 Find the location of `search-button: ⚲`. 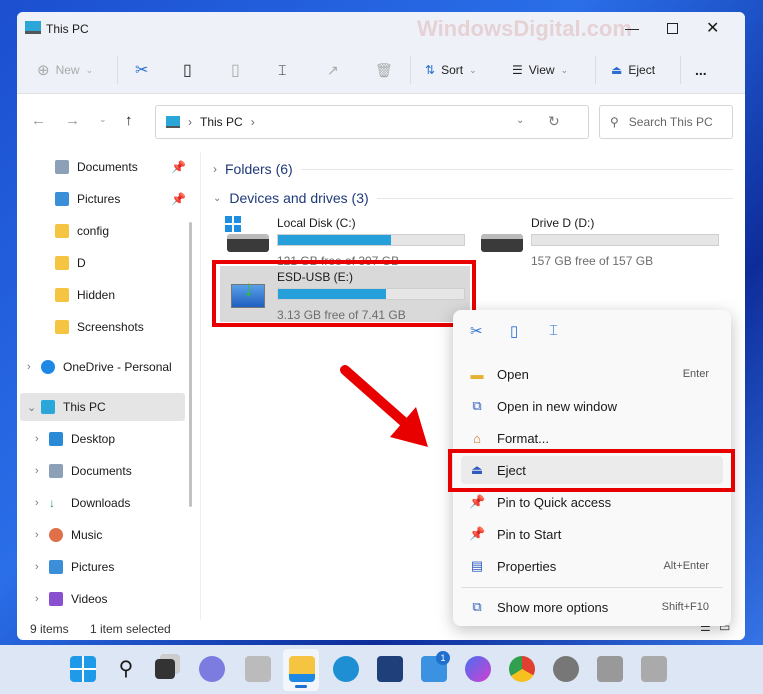

search-button: ⚲ is located at coordinates (126, 669).